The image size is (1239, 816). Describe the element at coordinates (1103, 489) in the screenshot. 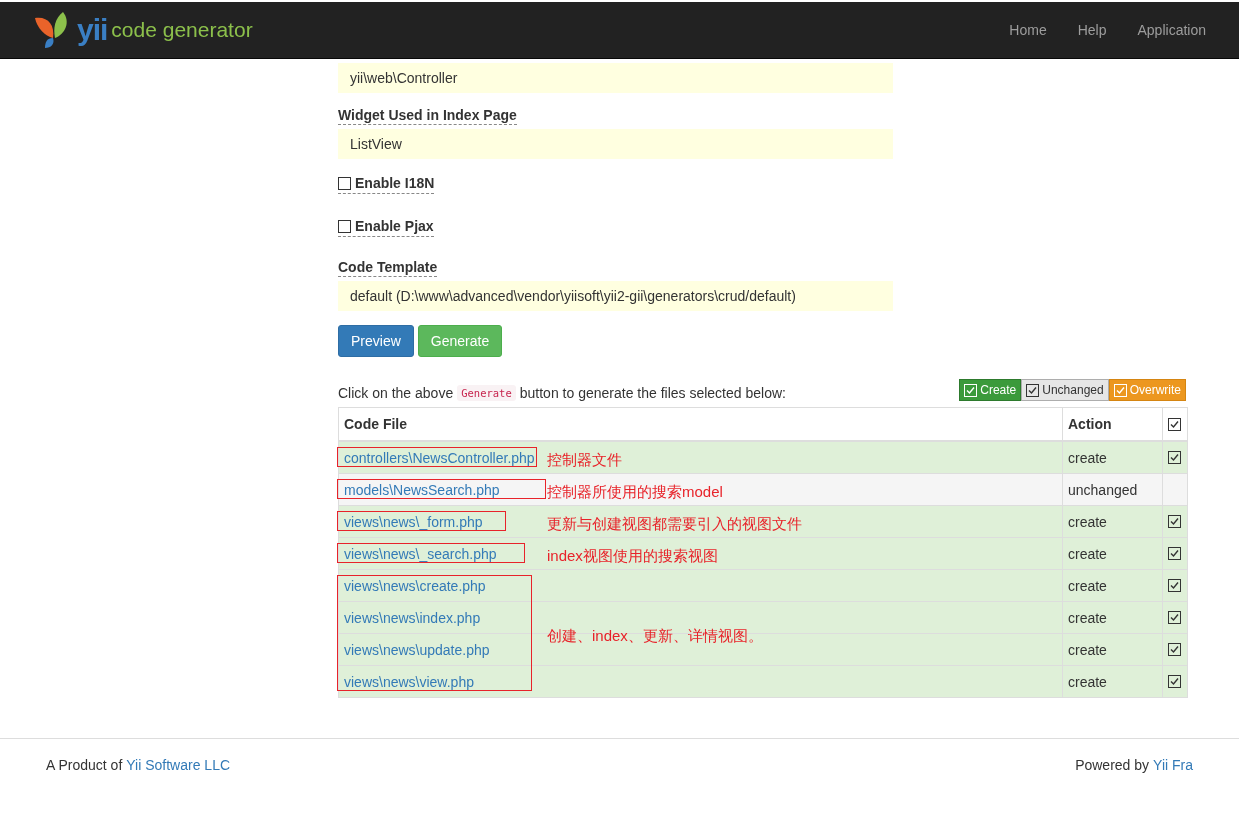

I see `action-text: unchanged` at that location.